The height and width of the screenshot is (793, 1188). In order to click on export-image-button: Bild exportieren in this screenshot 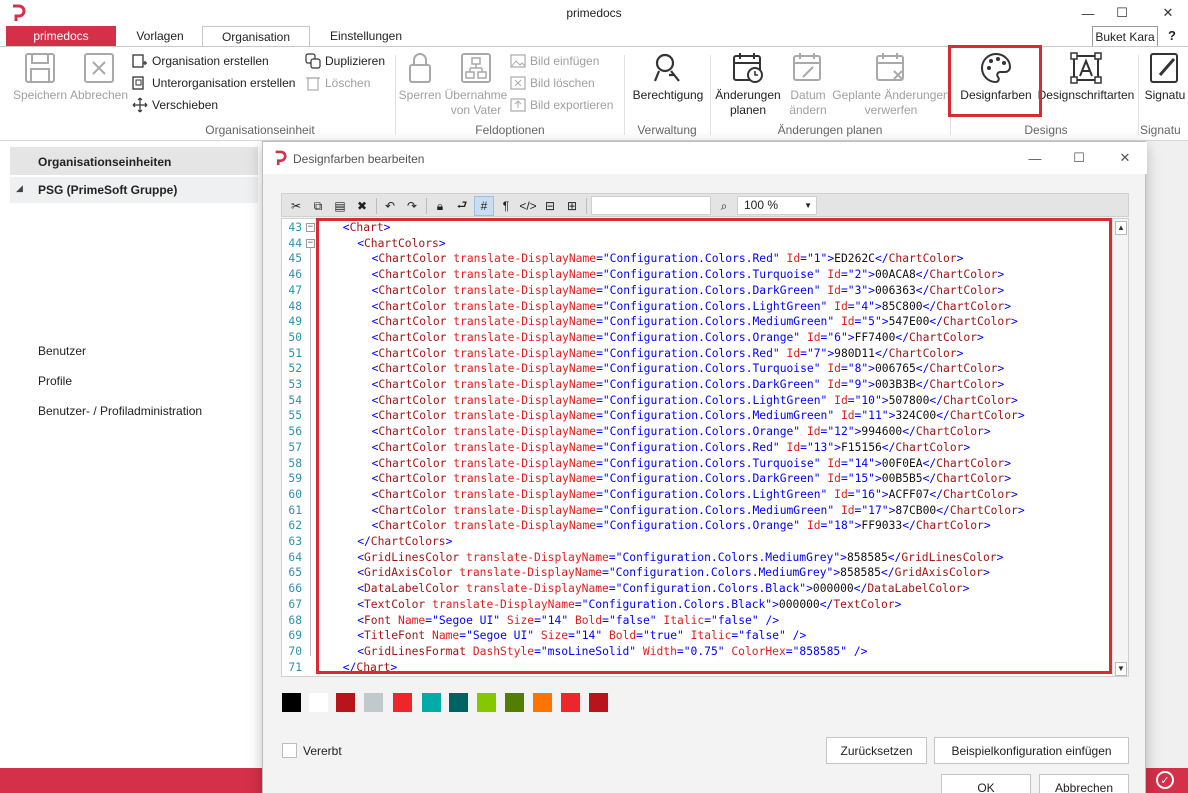, I will do `click(561, 105)`.